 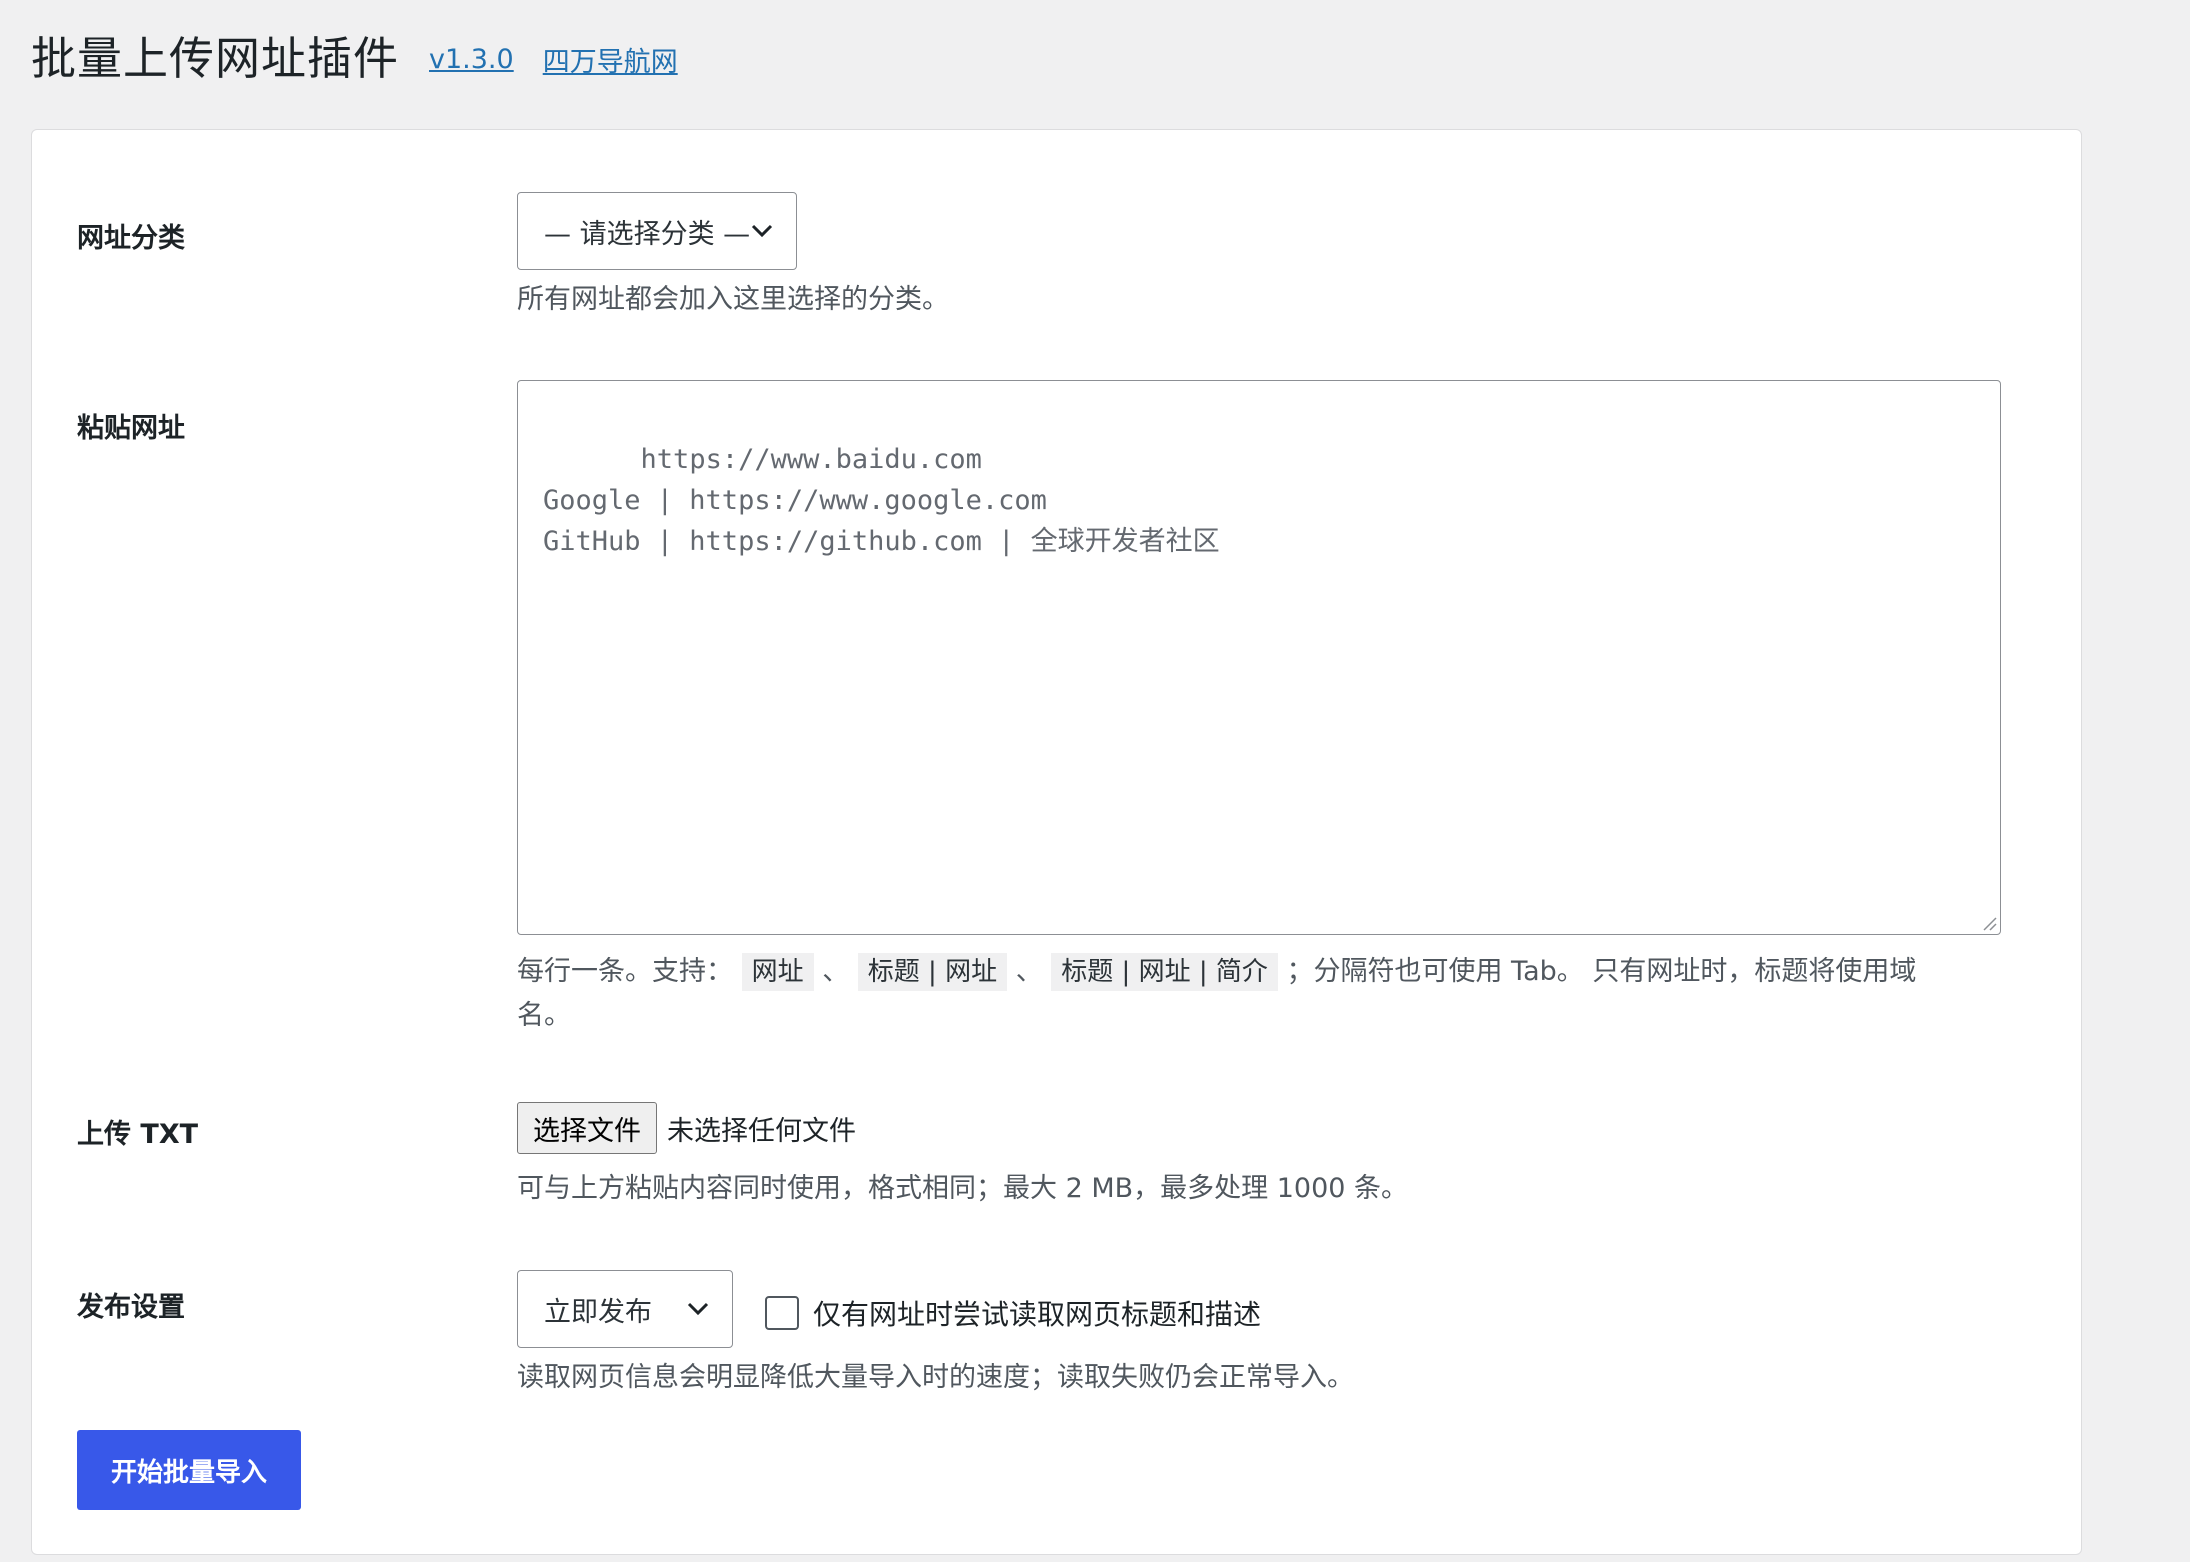 I want to click on fetch-meta-checkbox-label: 仅有网址时尝试读取网页标题和描述, so click(x=1037, y=1313).